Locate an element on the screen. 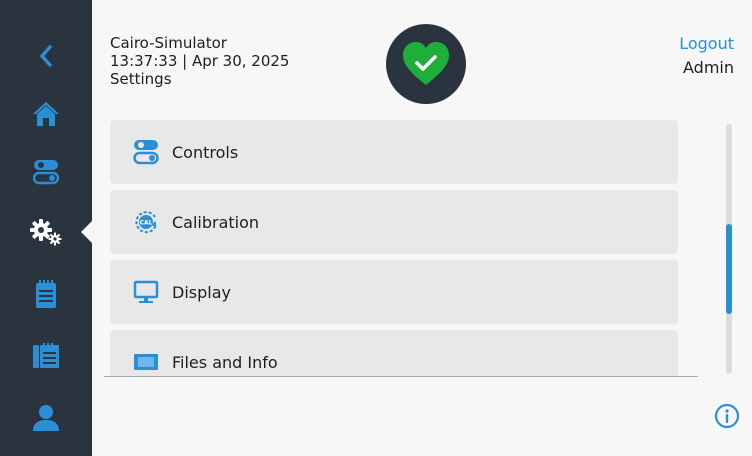 The width and height of the screenshot is (752, 456). sidebar-item-controls is located at coordinates (46, 172).